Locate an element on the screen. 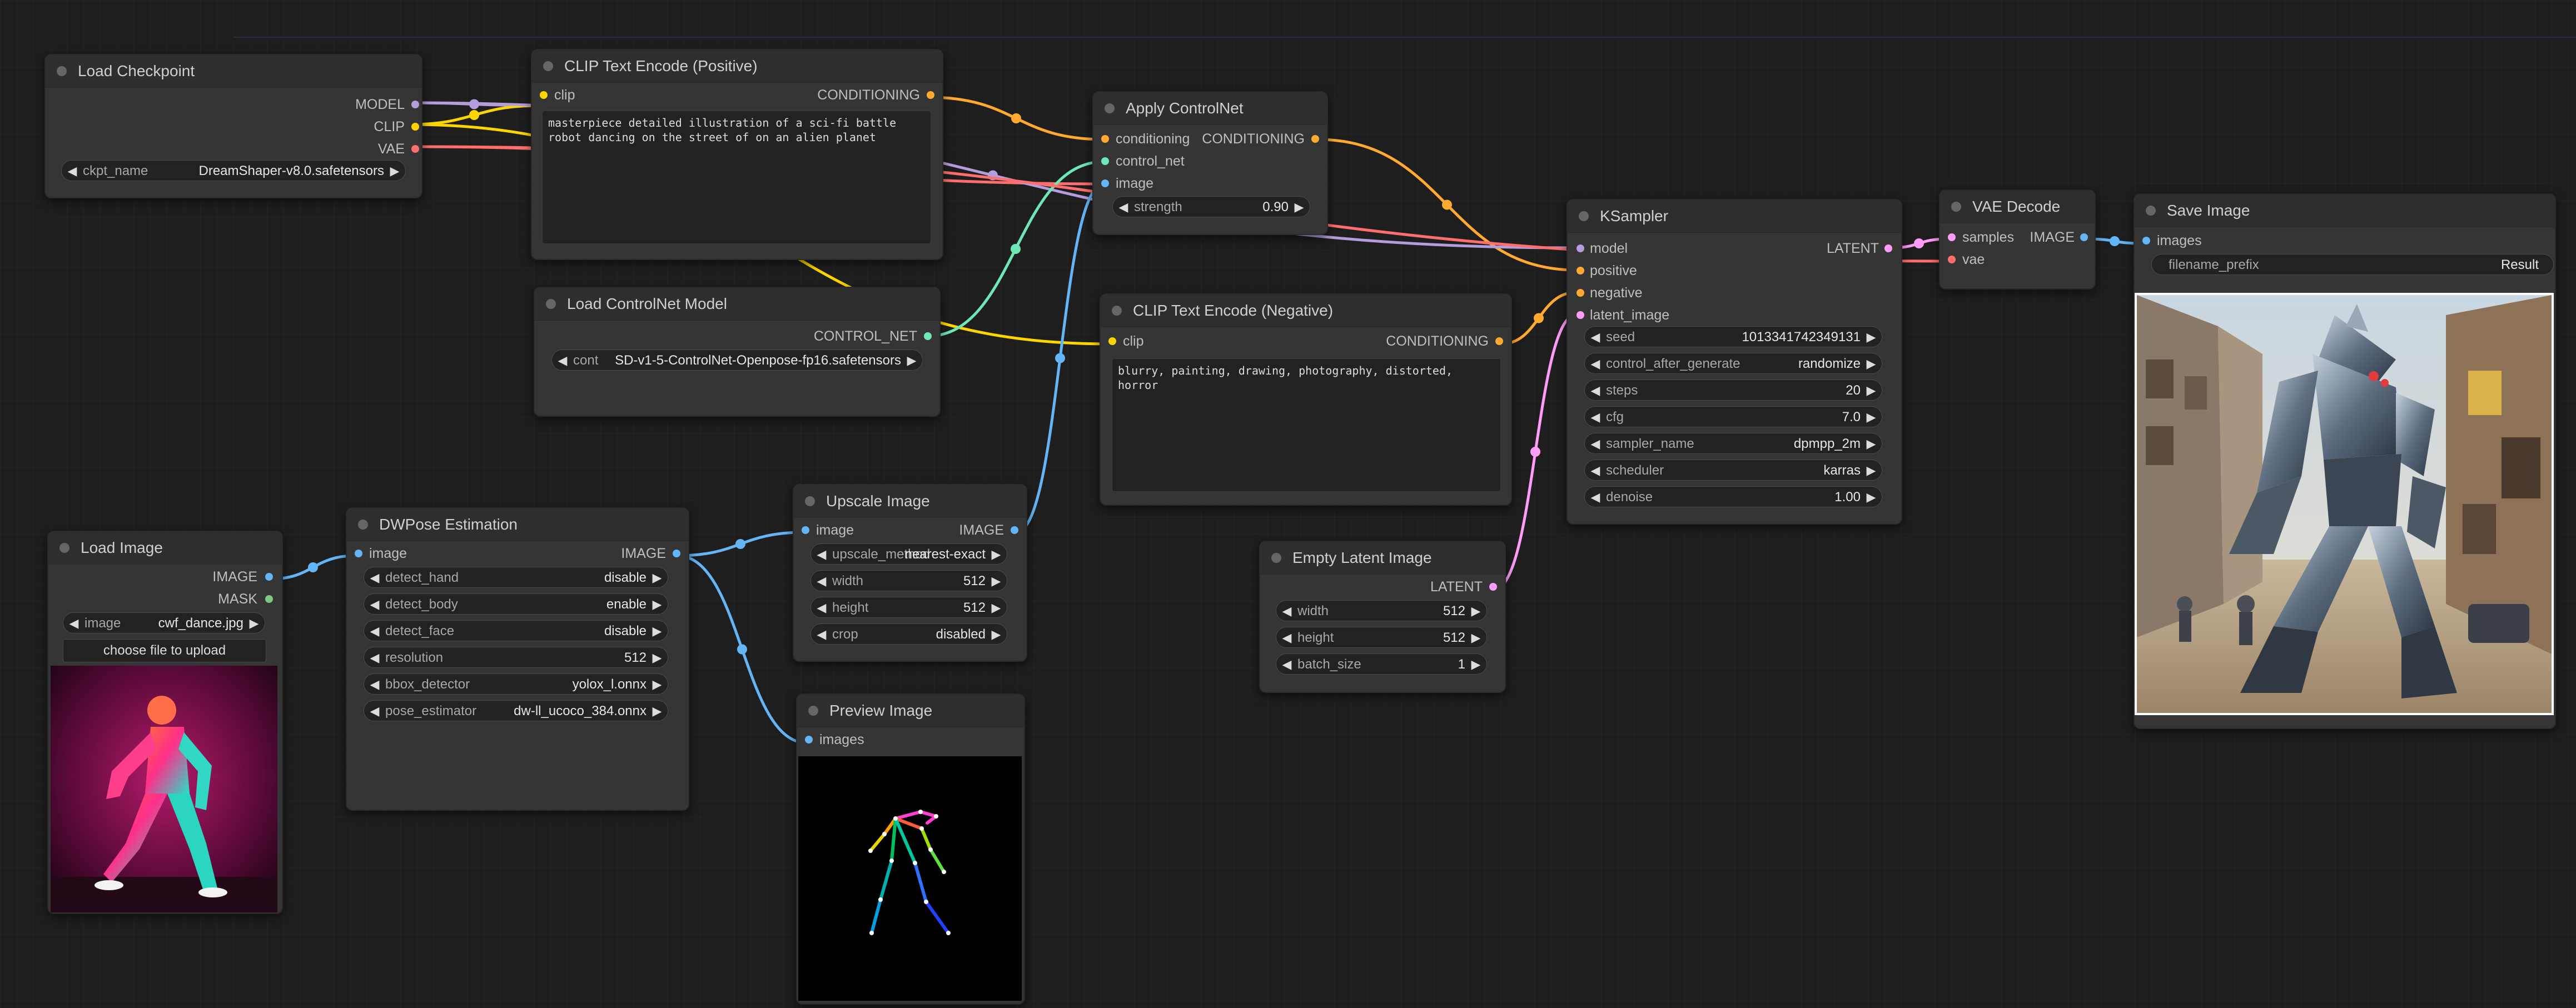  node-vae-decode: VAE Decode samples vae IMAGE is located at coordinates (2018, 239).